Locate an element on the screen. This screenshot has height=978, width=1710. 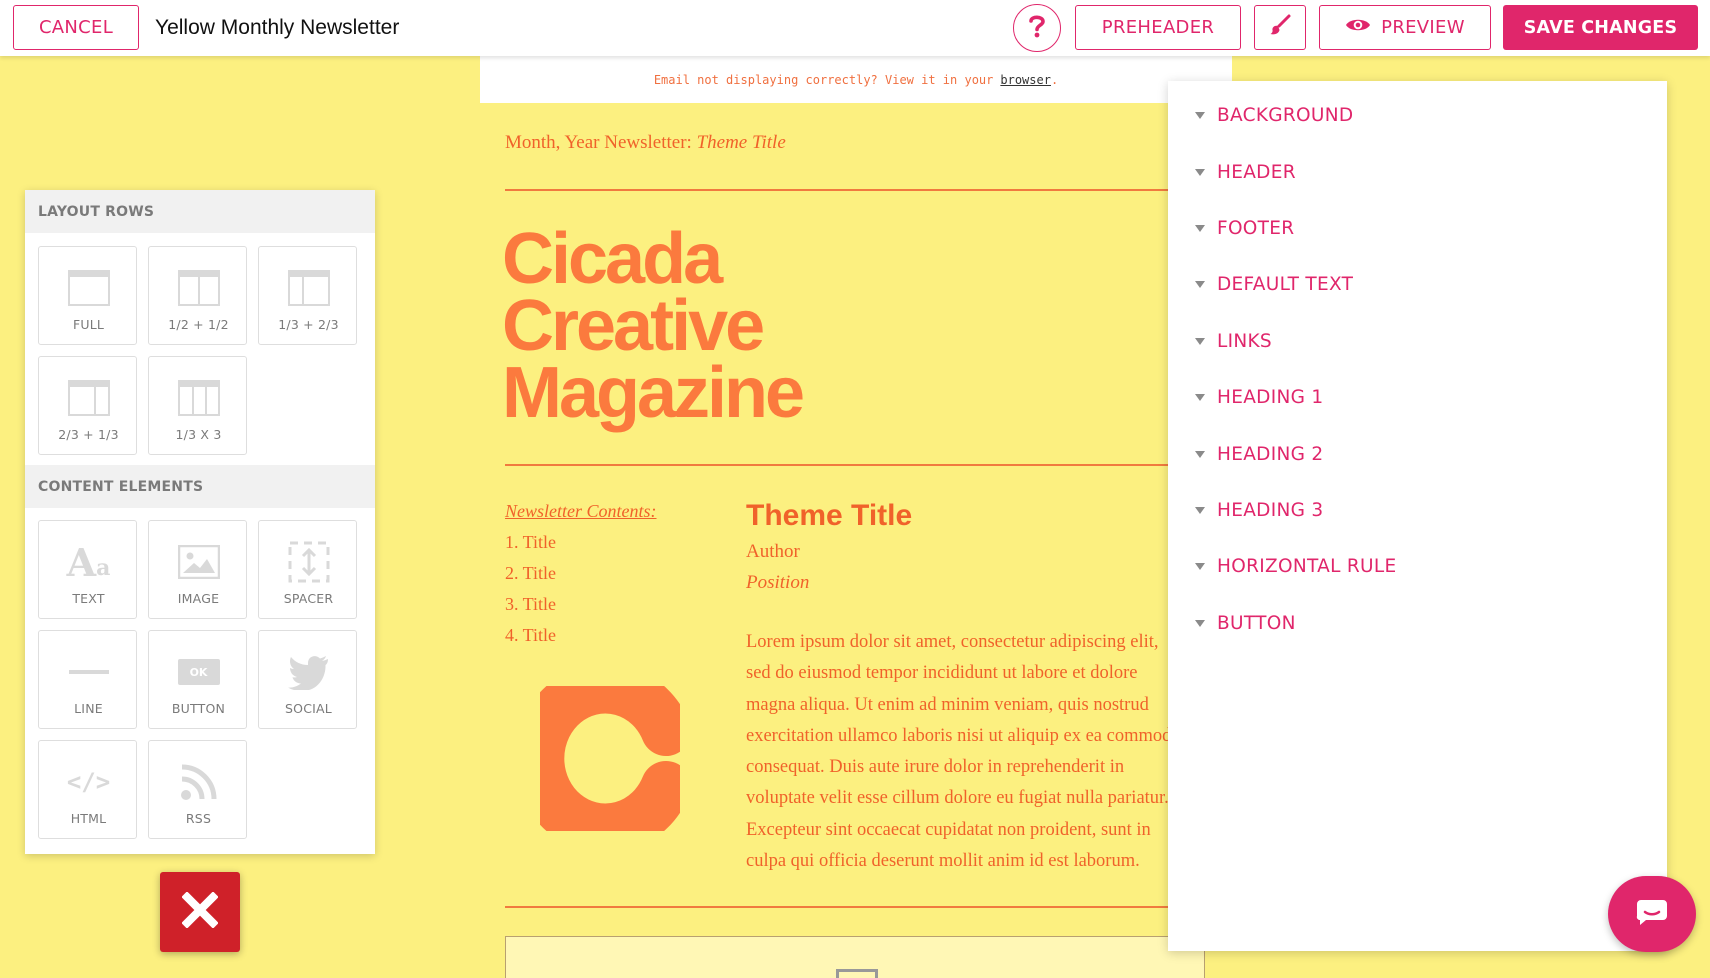
month-line-theme: Theme Title is located at coordinates (741, 142).